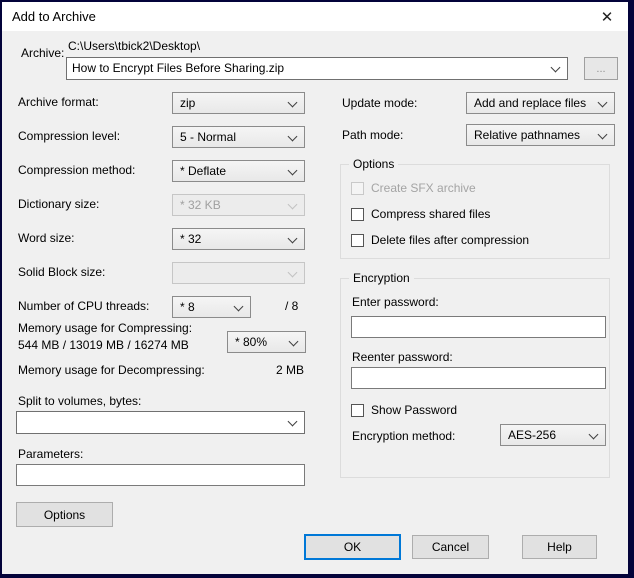 Image resolution: width=634 pixels, height=578 pixels. I want to click on enter-password-input, so click(478, 327).